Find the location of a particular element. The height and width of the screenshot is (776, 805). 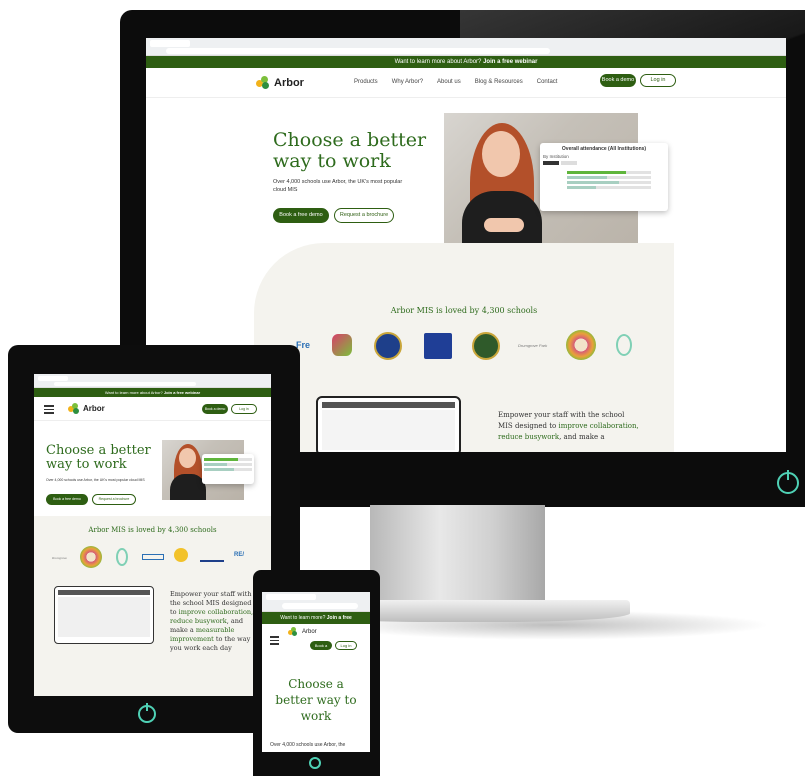

measurable-link: measurable is located at coordinates (215, 630).